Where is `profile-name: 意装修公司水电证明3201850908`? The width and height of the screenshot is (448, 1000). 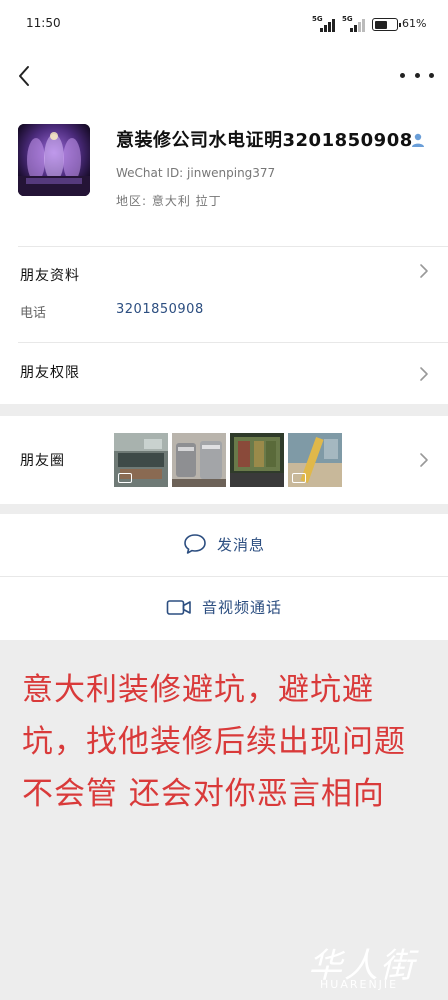
profile-name: 意装修公司水电证明3201850908 is located at coordinates (264, 140).